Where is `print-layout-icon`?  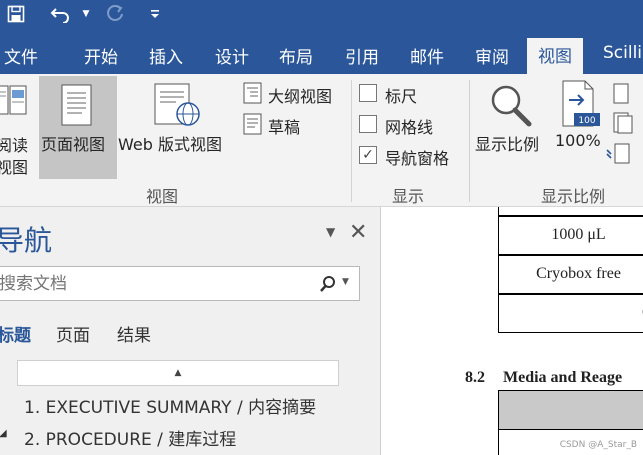
print-layout-icon is located at coordinates (77, 105).